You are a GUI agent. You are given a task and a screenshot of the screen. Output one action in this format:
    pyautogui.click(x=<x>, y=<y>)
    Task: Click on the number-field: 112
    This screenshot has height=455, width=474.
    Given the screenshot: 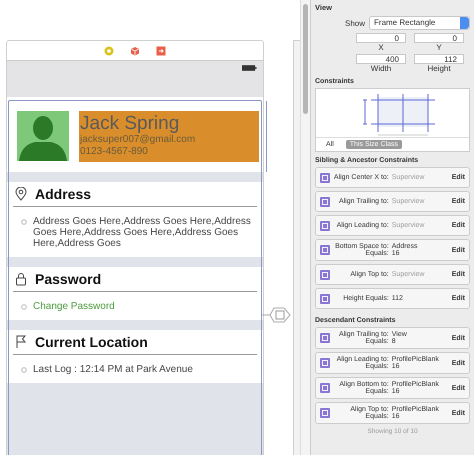 What is the action you would take?
    pyautogui.click(x=439, y=59)
    